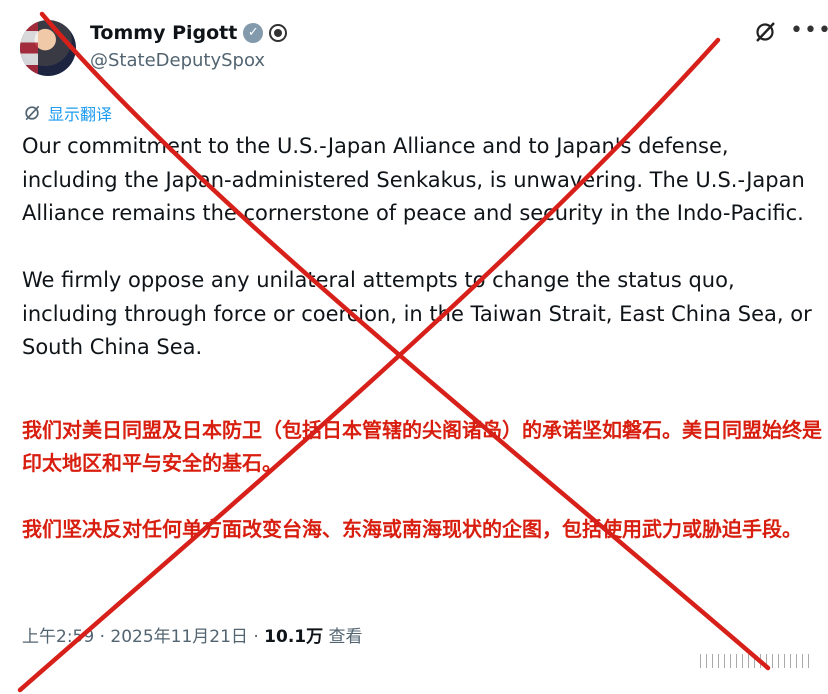 Image resolution: width=828 pixels, height=694 pixels. Describe the element at coordinates (177, 60) in the screenshot. I see `handle: @StateDeputySpox` at that location.